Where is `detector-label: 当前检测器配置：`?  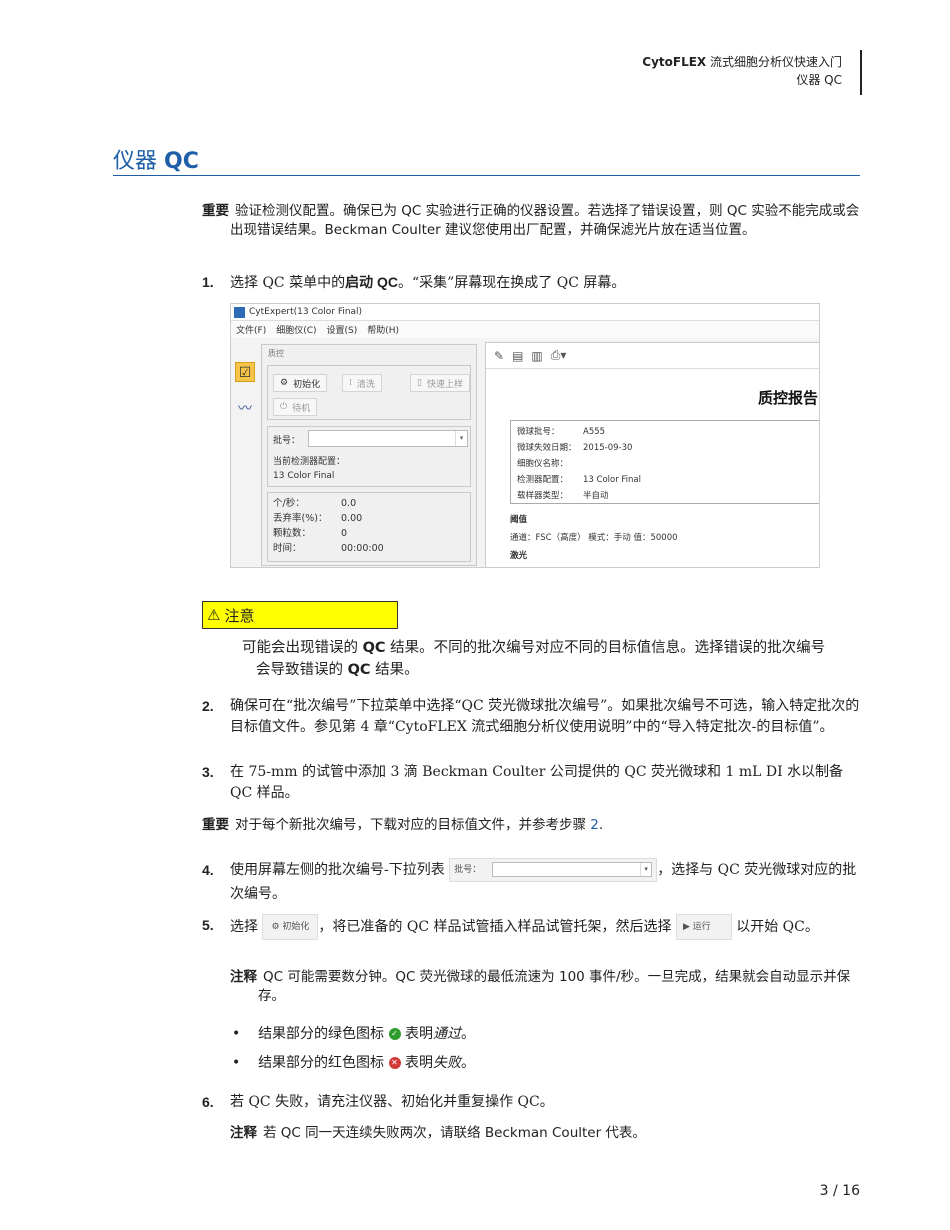
detector-label: 当前检测器配置： is located at coordinates (309, 462).